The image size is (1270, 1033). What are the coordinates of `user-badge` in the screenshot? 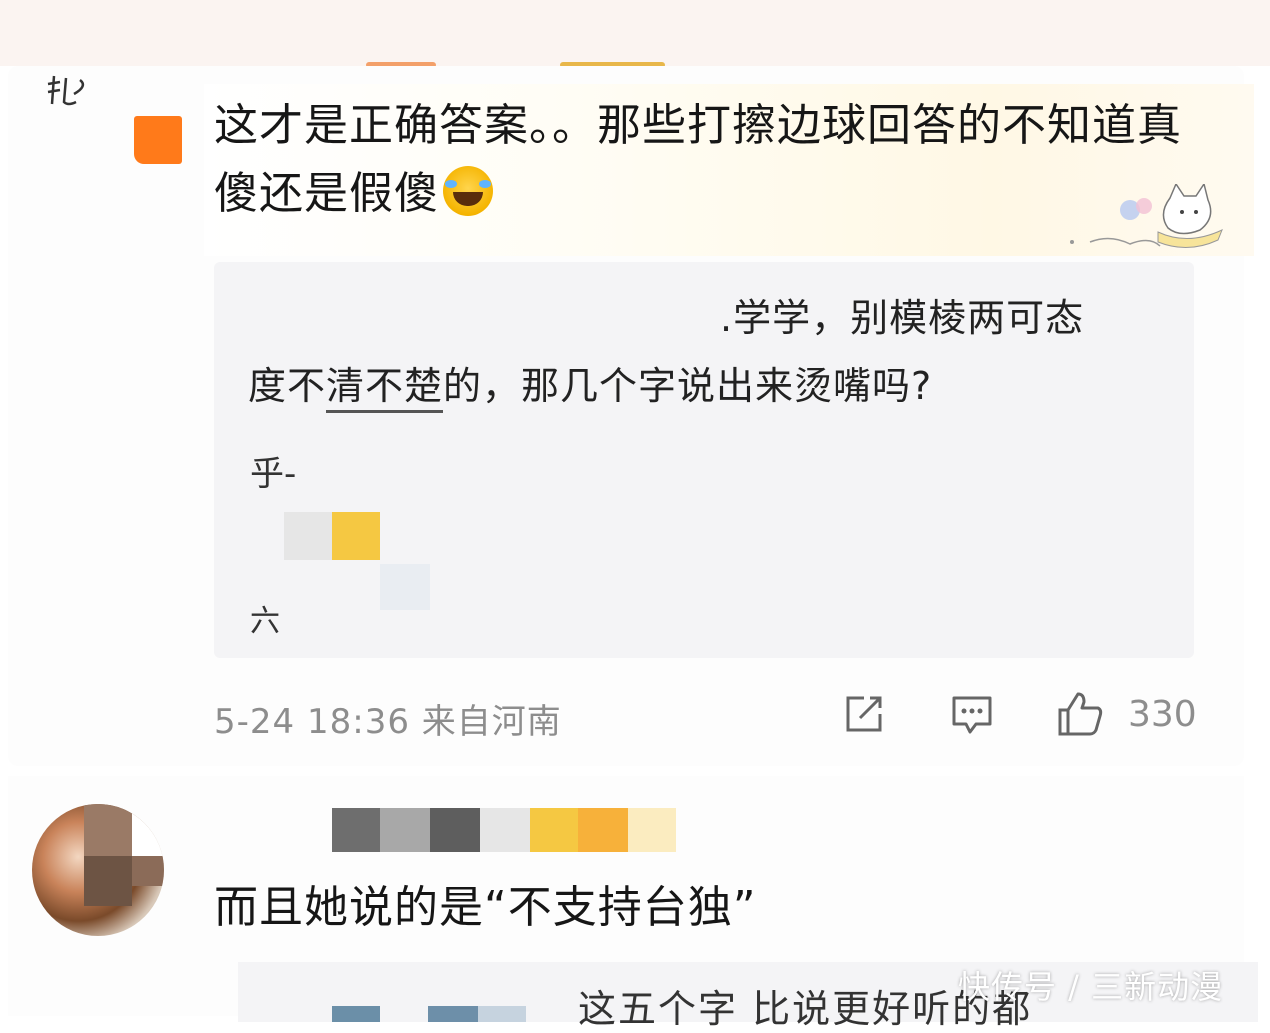 It's located at (158, 140).